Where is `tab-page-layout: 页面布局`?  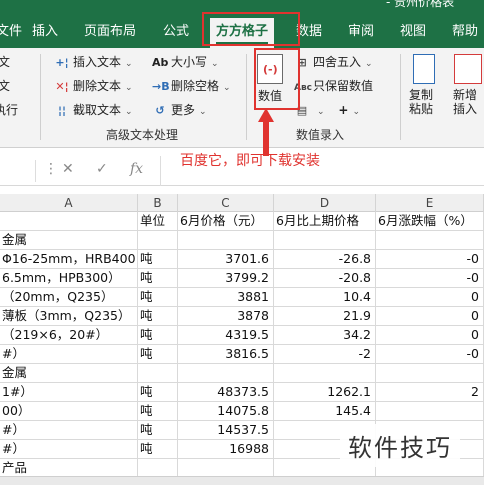 tab-page-layout: 页面布局 is located at coordinates (110, 32).